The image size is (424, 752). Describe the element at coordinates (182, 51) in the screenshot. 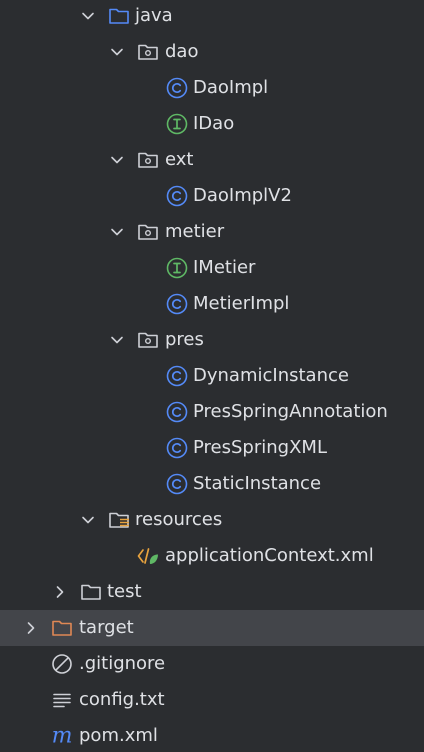

I see `tree-node-label: dao` at that location.